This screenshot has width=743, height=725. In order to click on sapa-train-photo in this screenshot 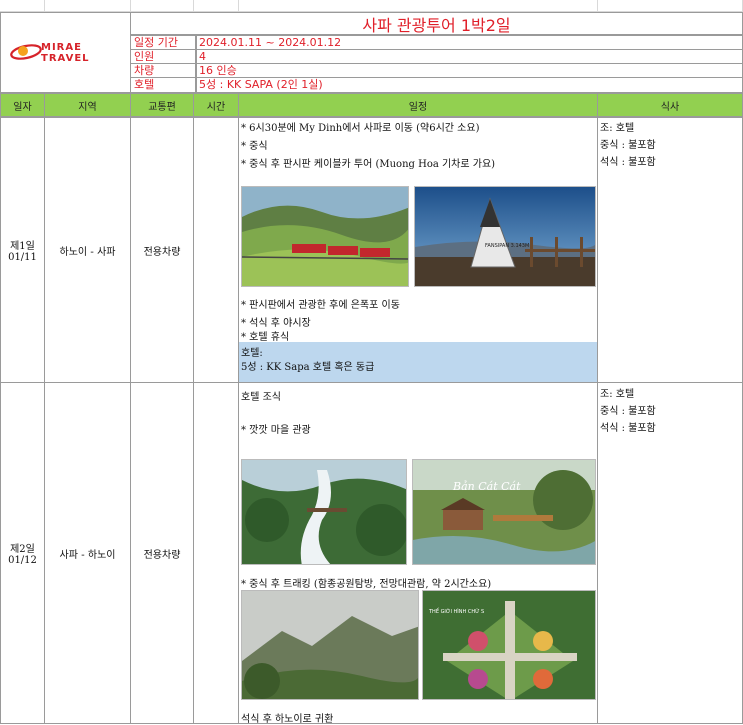, I will do `click(325, 236)`.